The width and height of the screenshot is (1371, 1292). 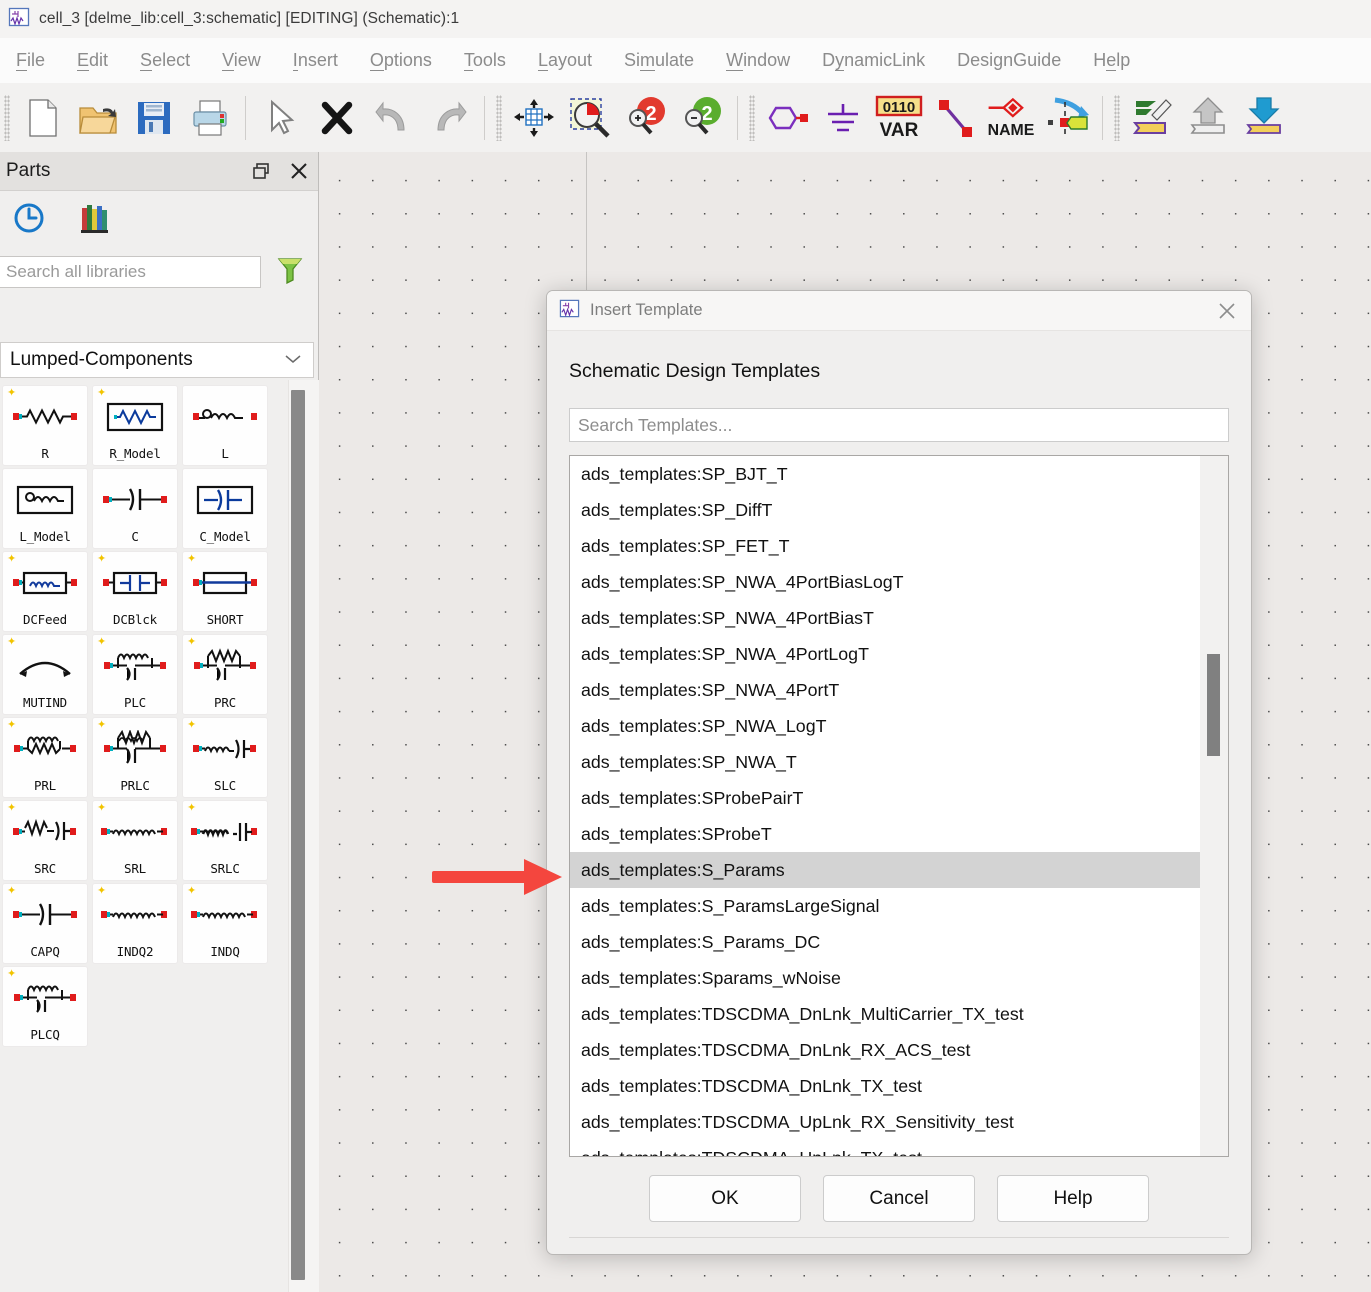 I want to click on menu-item-simulate: Simulate, so click(x=659, y=60).